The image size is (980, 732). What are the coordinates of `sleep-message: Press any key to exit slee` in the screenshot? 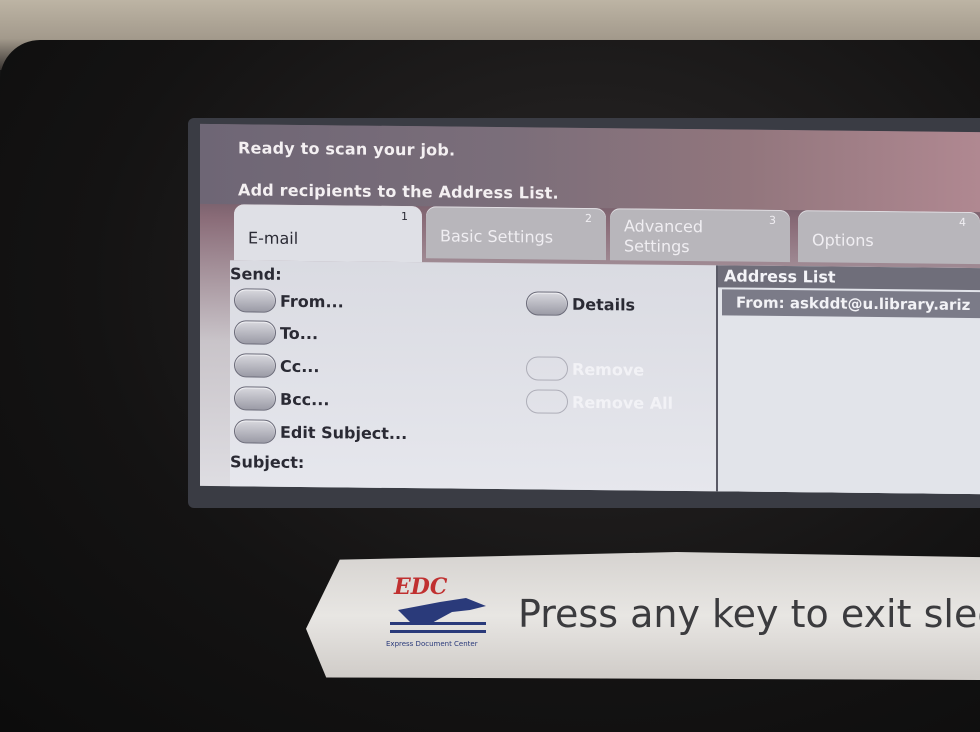 It's located at (749, 614).